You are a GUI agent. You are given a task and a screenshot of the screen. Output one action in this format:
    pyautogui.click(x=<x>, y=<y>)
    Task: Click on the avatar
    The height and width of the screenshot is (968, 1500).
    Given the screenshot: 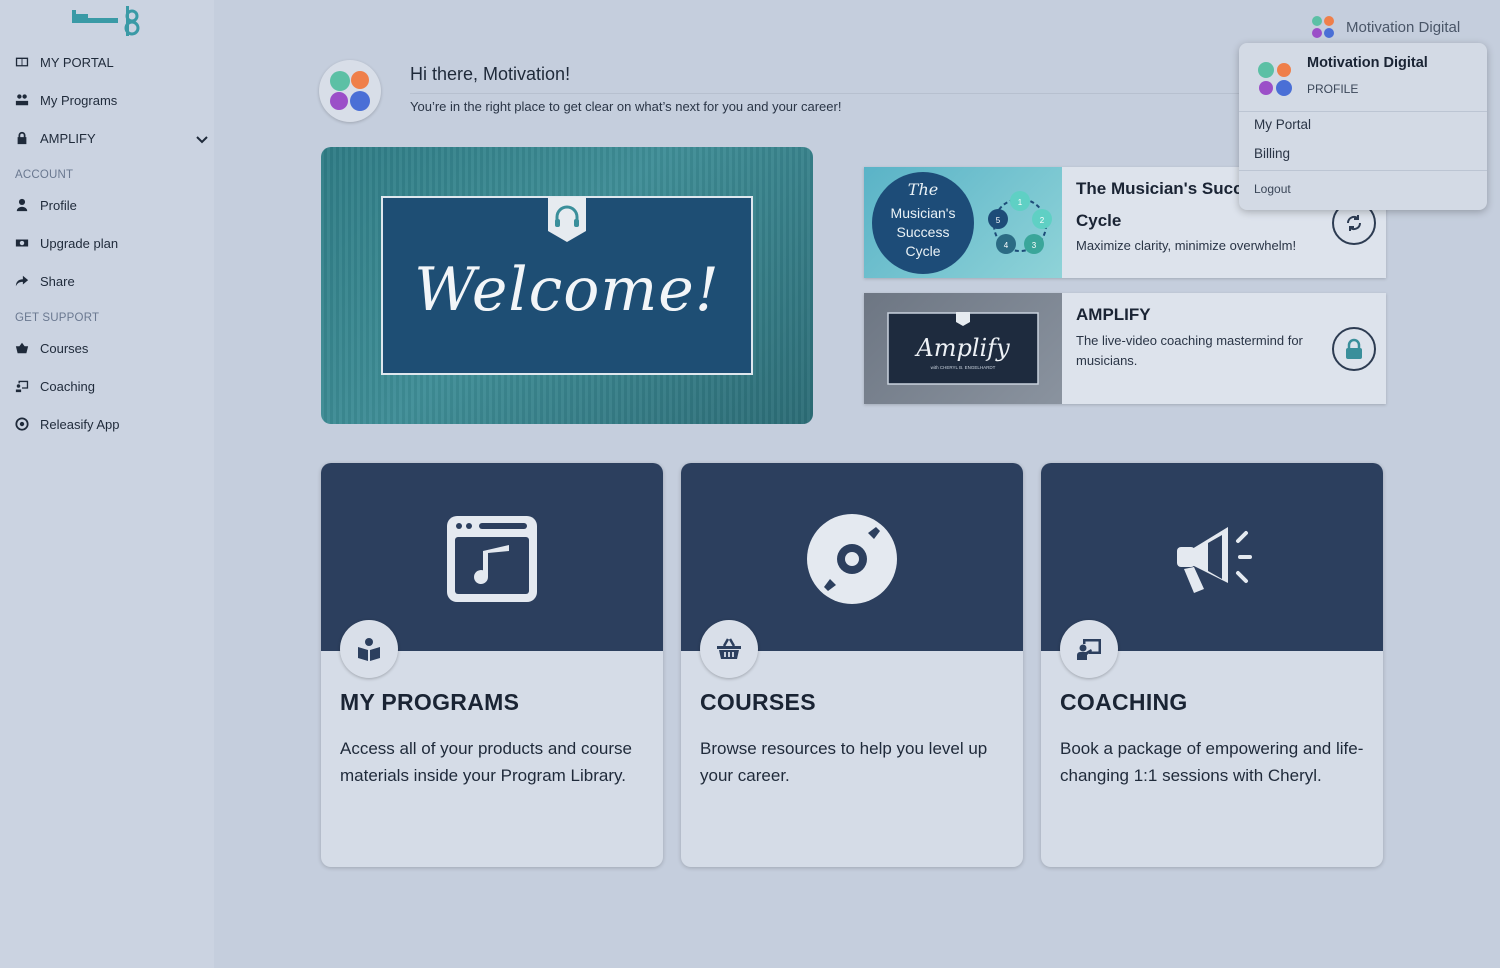 What is the action you would take?
    pyautogui.click(x=350, y=91)
    